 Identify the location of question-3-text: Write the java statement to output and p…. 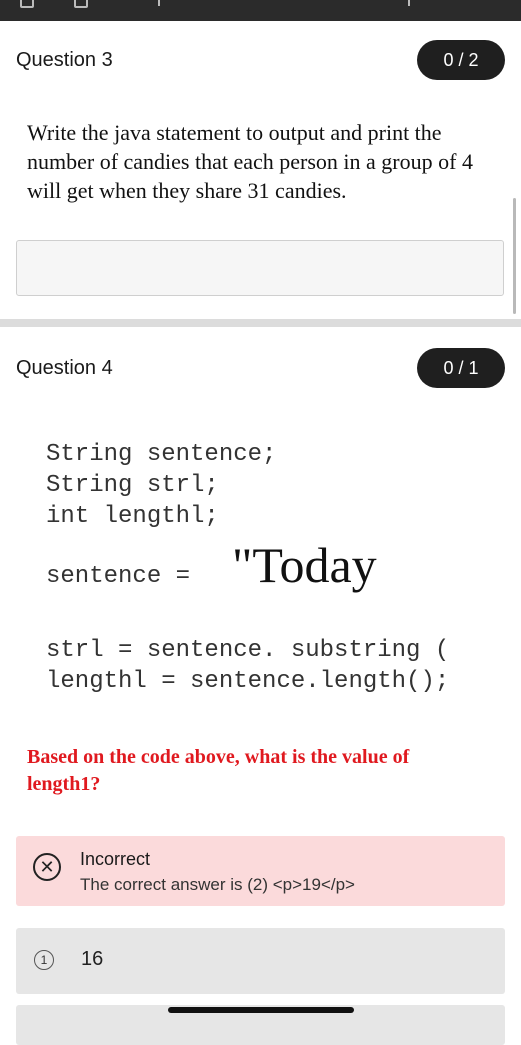
(250, 161).